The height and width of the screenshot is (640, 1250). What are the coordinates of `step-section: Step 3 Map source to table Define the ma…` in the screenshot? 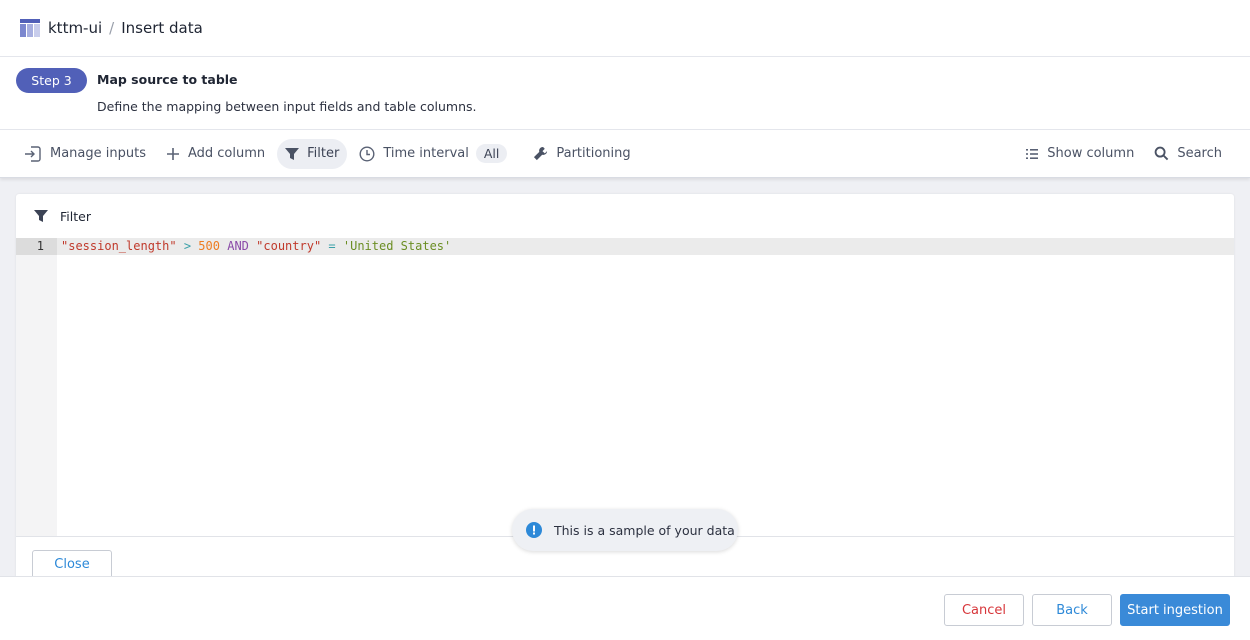 It's located at (625, 93).